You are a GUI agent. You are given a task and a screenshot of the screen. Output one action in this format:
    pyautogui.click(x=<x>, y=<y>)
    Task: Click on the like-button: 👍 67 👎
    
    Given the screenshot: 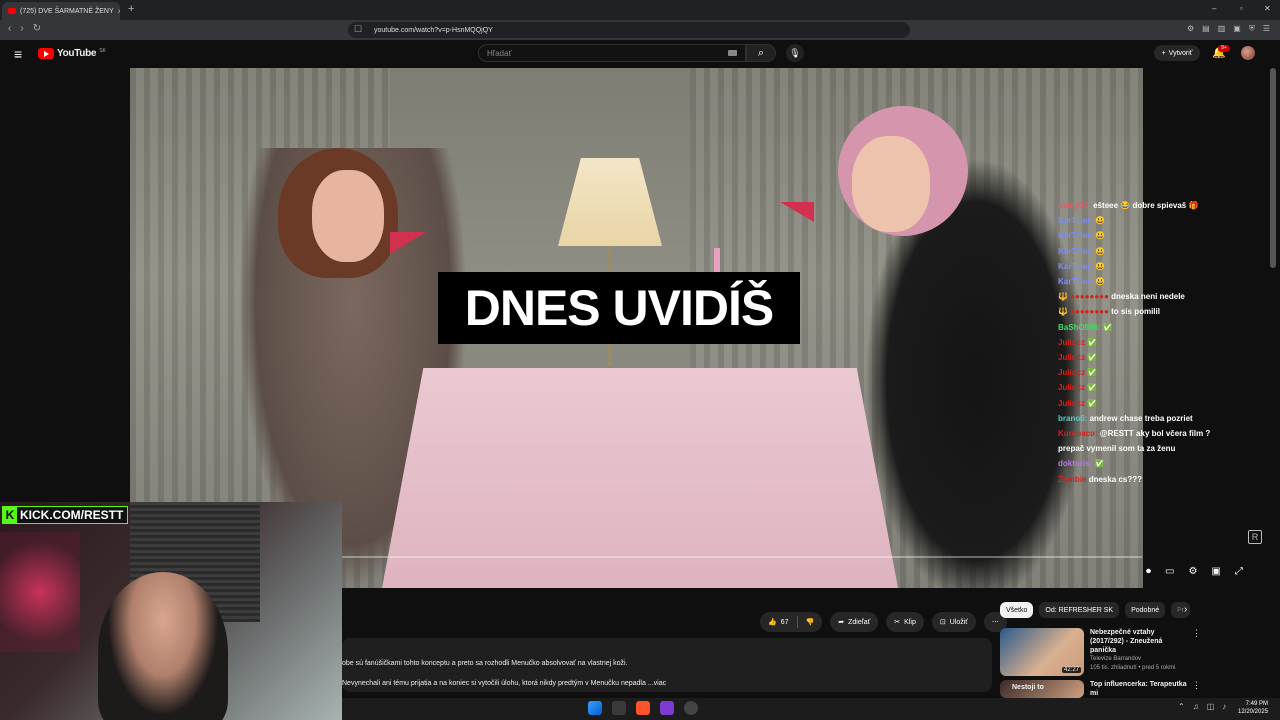 What is the action you would take?
    pyautogui.click(x=791, y=622)
    